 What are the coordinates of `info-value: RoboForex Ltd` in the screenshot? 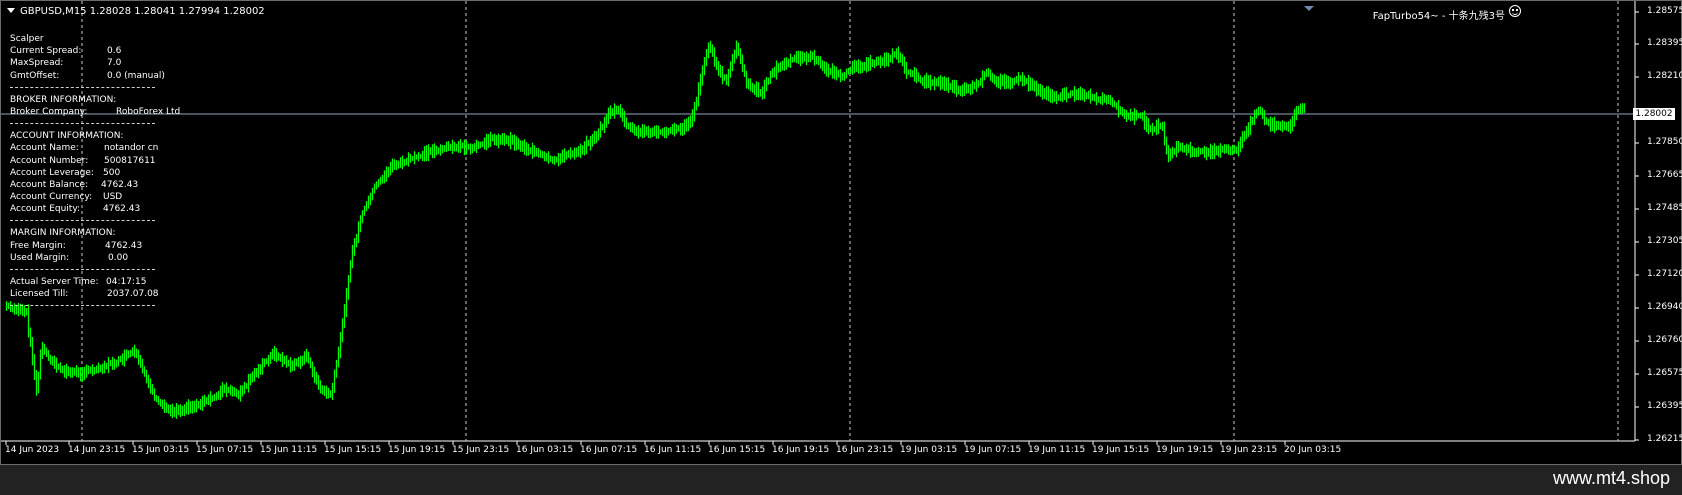 It's located at (148, 111).